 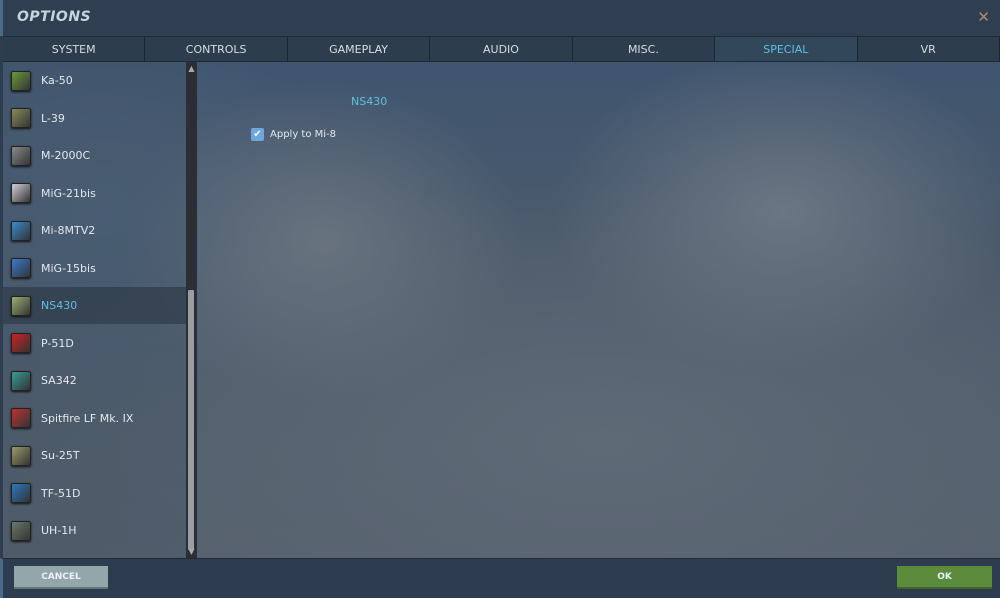 What do you see at coordinates (983, 17) in the screenshot?
I see `close-icon: ✕` at bounding box center [983, 17].